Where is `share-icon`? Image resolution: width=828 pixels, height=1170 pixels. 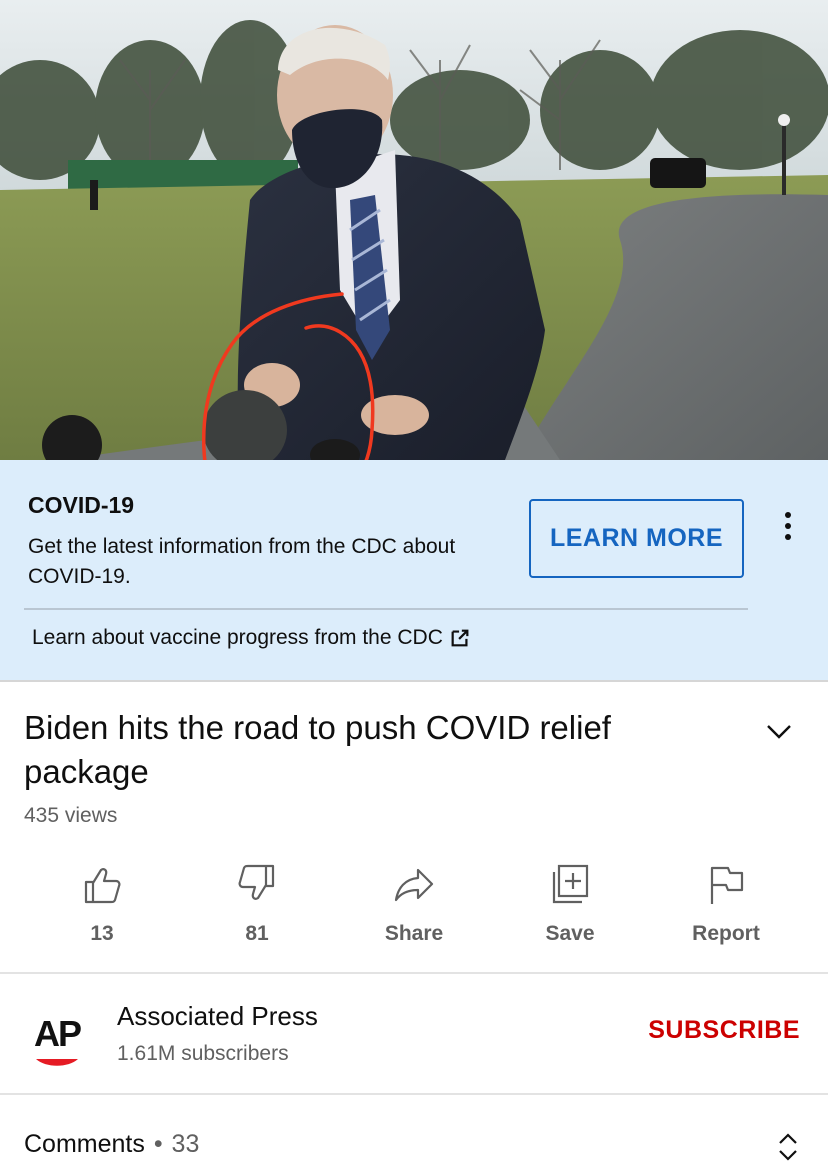 share-icon is located at coordinates (414, 885).